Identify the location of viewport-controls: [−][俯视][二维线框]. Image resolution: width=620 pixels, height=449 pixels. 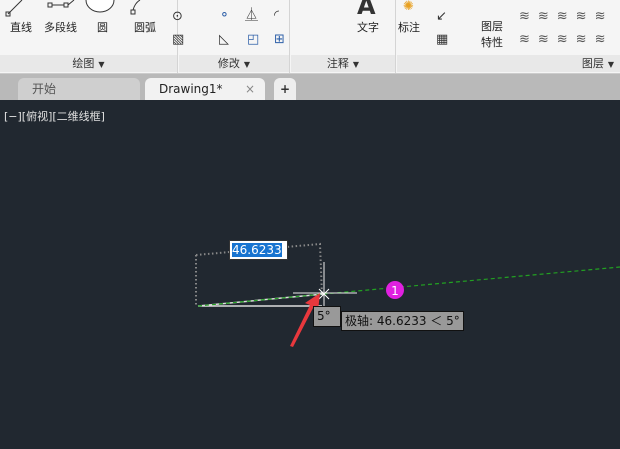
(54, 116).